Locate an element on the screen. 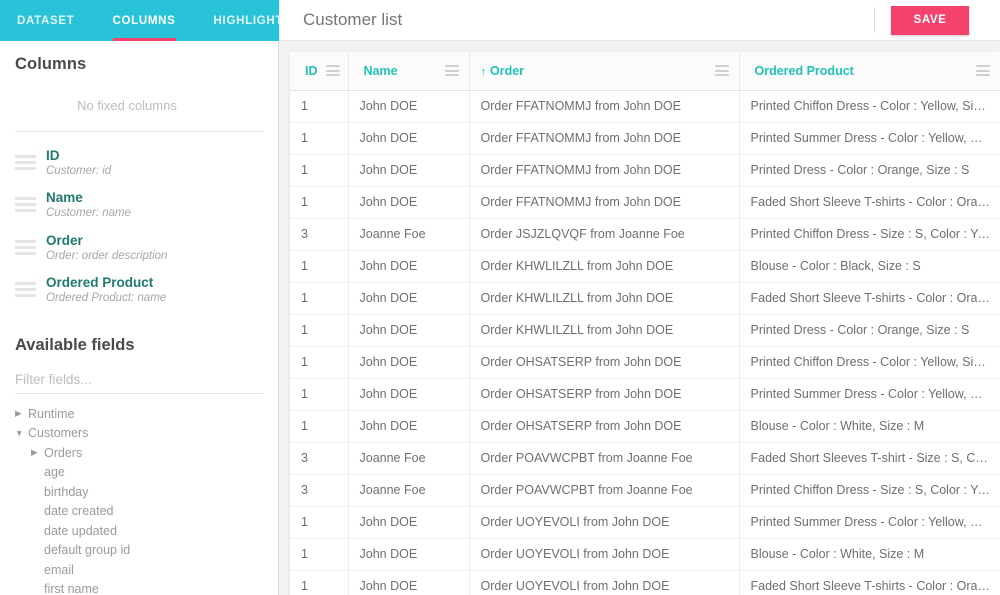 The image size is (1000, 595). tree-field-date-updated: date updated is located at coordinates (139, 531).